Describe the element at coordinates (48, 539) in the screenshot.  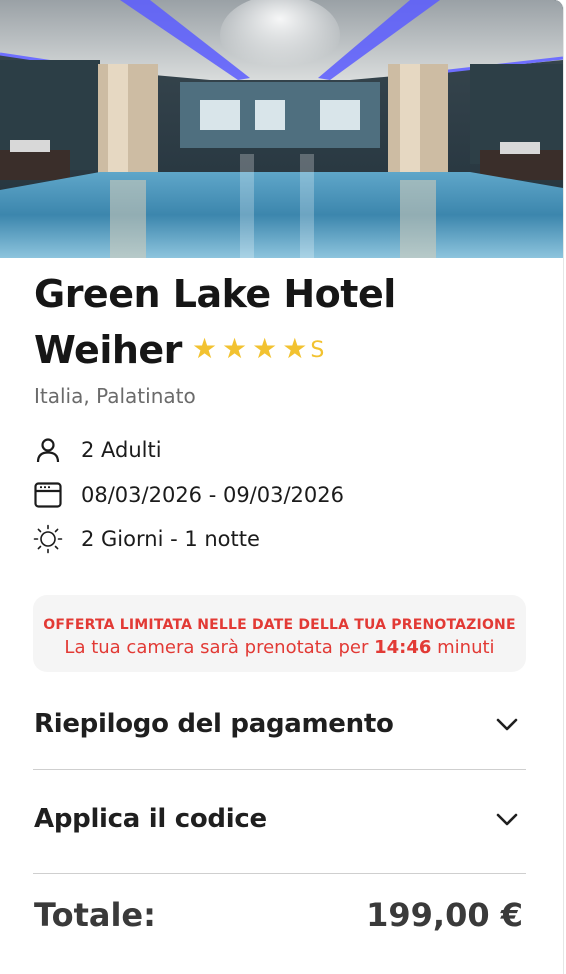
I see `sun-icon` at that location.